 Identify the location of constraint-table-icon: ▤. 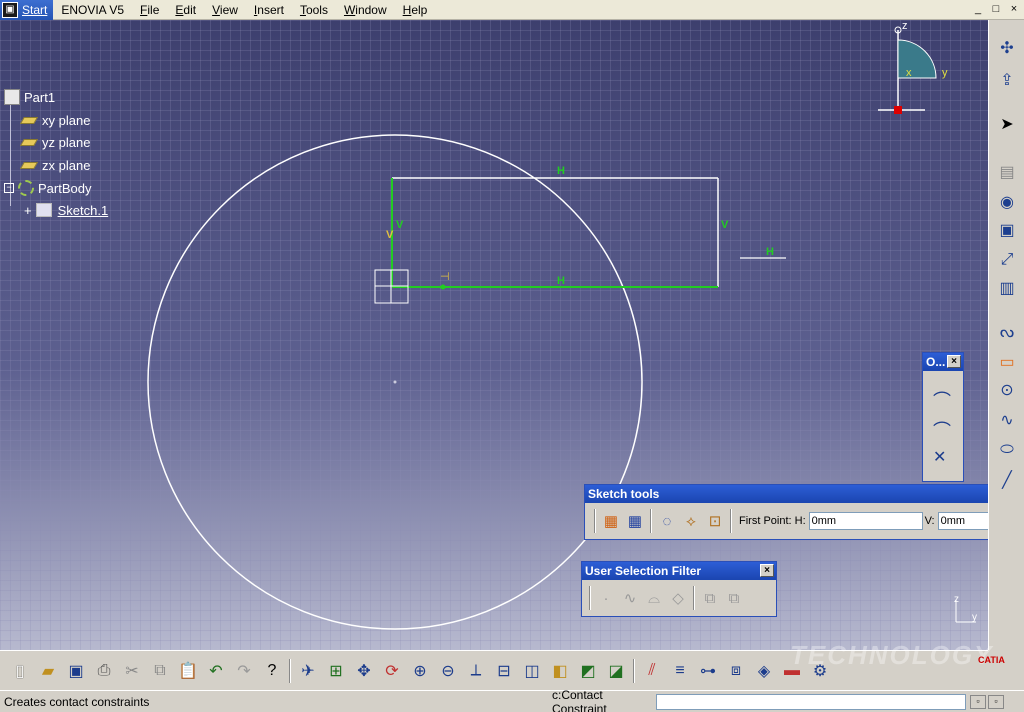
(1007, 172).